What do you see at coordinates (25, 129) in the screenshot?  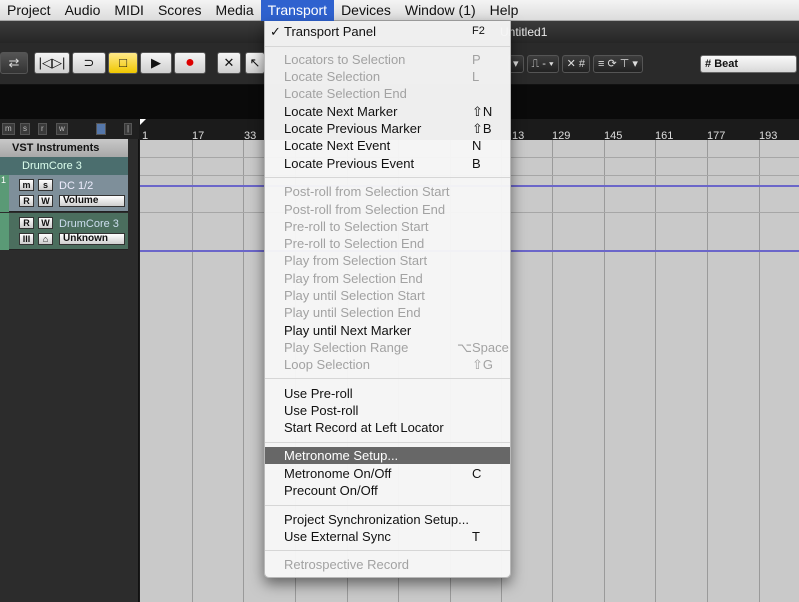 I see `global-solo-button: s` at bounding box center [25, 129].